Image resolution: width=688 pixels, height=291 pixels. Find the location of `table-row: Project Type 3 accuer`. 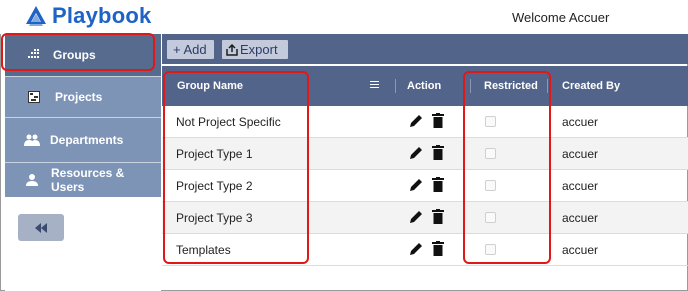

table-row: Project Type 3 accuer is located at coordinates (425, 218).